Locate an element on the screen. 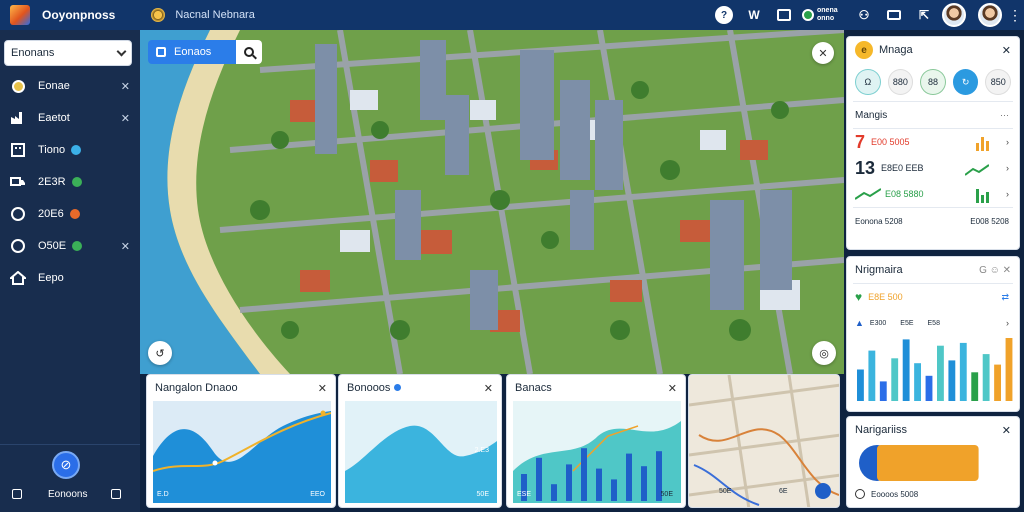 The height and width of the screenshot is (512, 1024). sidebar-item-label: O50E is located at coordinates (52, 246).